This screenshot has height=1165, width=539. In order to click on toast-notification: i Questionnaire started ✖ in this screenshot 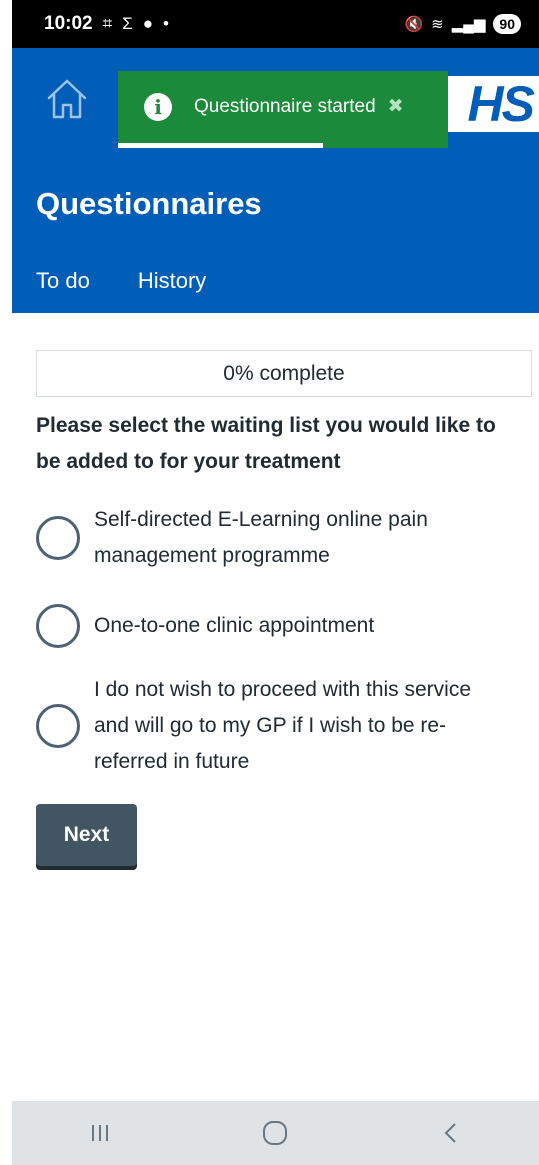, I will do `click(283, 109)`.